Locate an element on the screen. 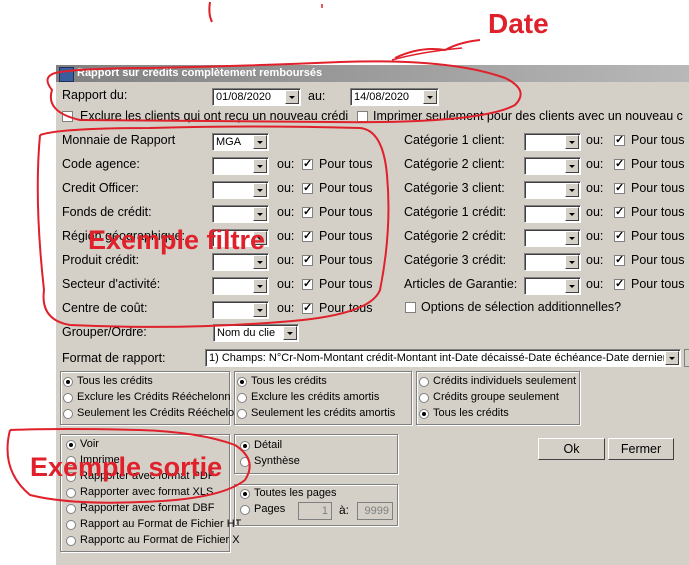  annotation-date: Date is located at coordinates (518, 23).